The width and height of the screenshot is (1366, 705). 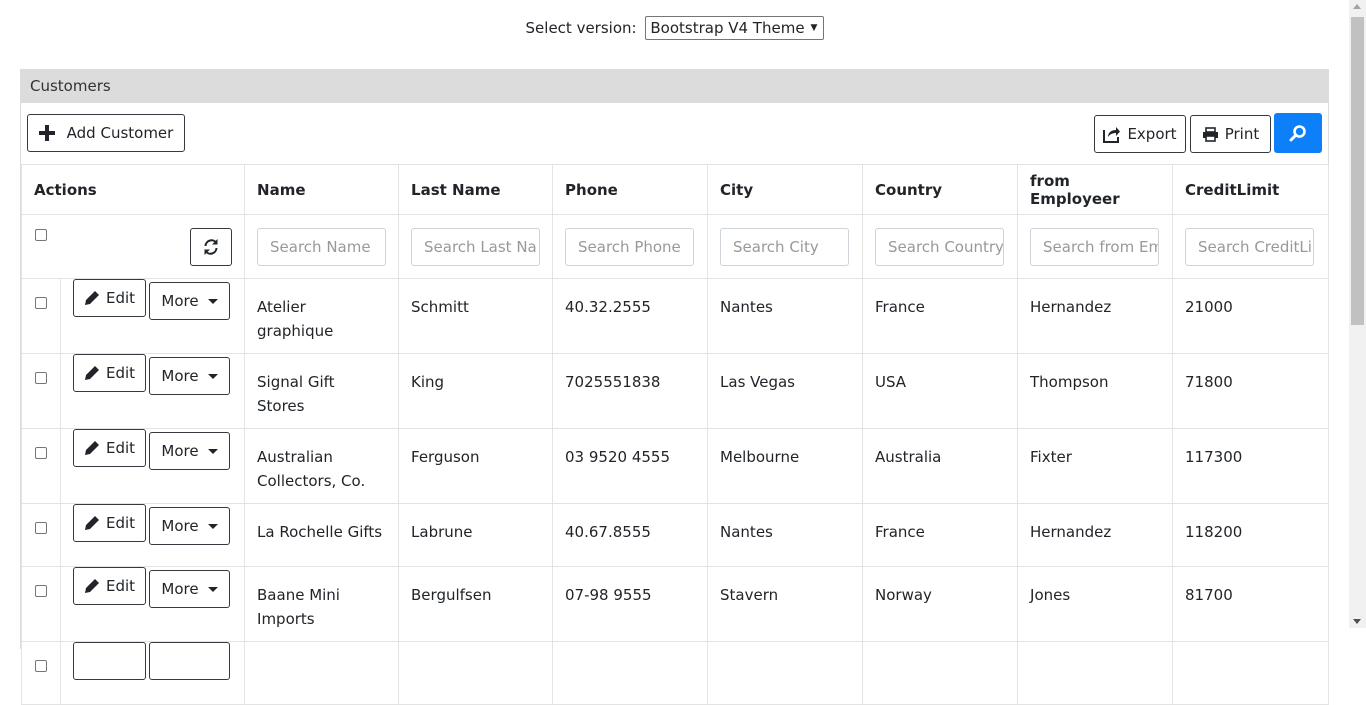 I want to click on search-city-input: Search City, so click(x=785, y=246).